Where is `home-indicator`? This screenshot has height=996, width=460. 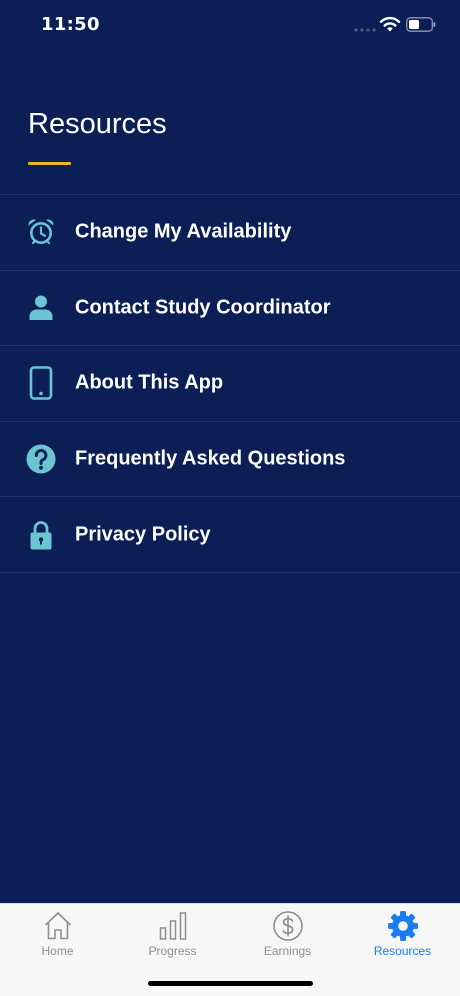 home-indicator is located at coordinates (230, 983).